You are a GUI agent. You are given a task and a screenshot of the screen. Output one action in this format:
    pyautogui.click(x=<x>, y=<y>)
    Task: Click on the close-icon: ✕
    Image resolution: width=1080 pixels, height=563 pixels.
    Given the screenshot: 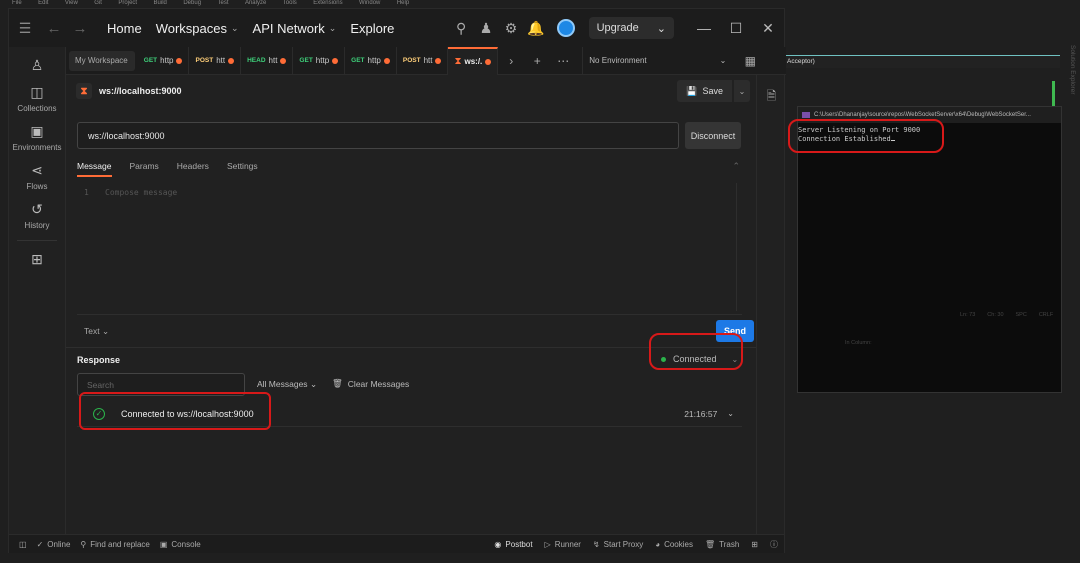 What is the action you would take?
    pyautogui.click(x=768, y=28)
    